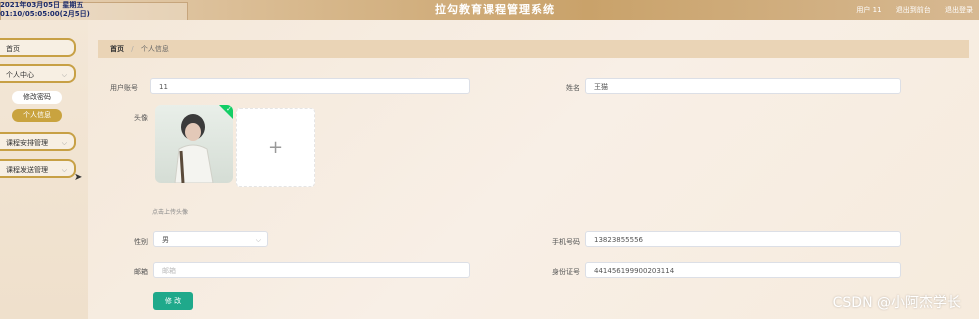 Image resolution: width=979 pixels, height=319 pixels. I want to click on check-icon: ✓, so click(229, 109).